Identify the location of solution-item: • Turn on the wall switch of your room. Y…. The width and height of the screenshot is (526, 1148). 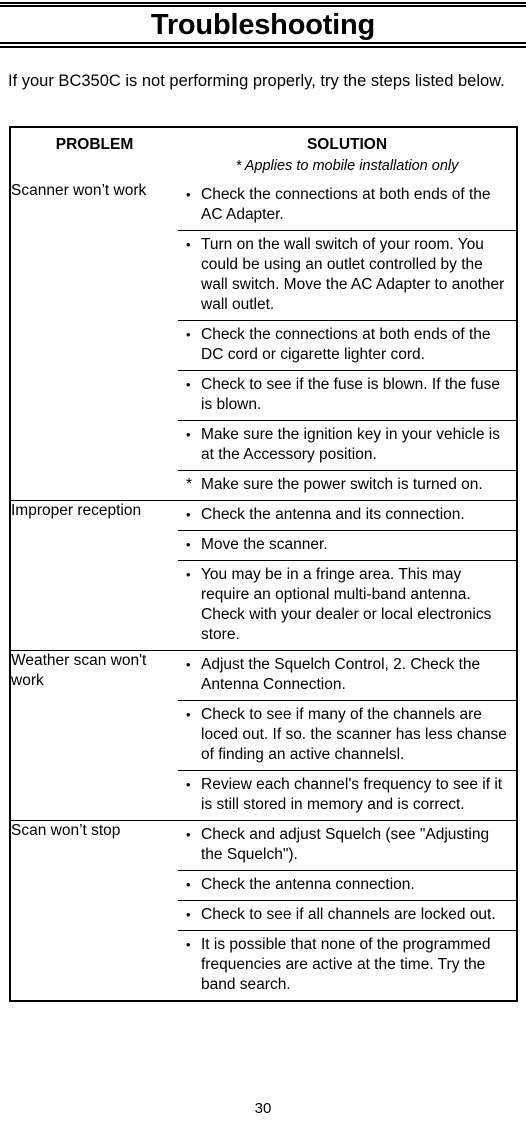
(347, 276).